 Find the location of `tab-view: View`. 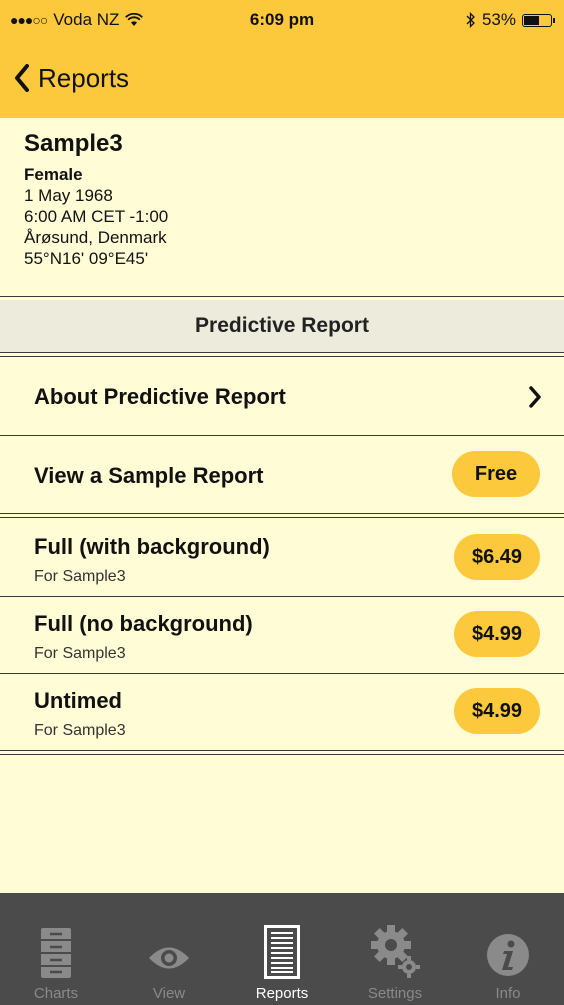

tab-view: View is located at coordinates (169, 949).